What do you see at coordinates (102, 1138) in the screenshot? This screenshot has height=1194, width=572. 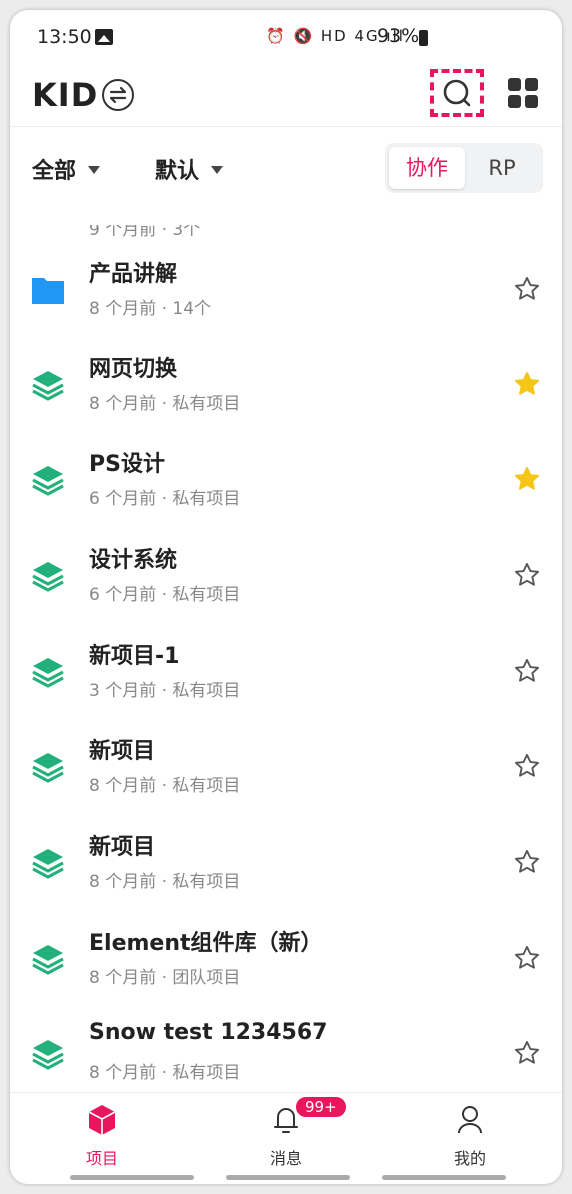 I see `tab-projects: 项目` at bounding box center [102, 1138].